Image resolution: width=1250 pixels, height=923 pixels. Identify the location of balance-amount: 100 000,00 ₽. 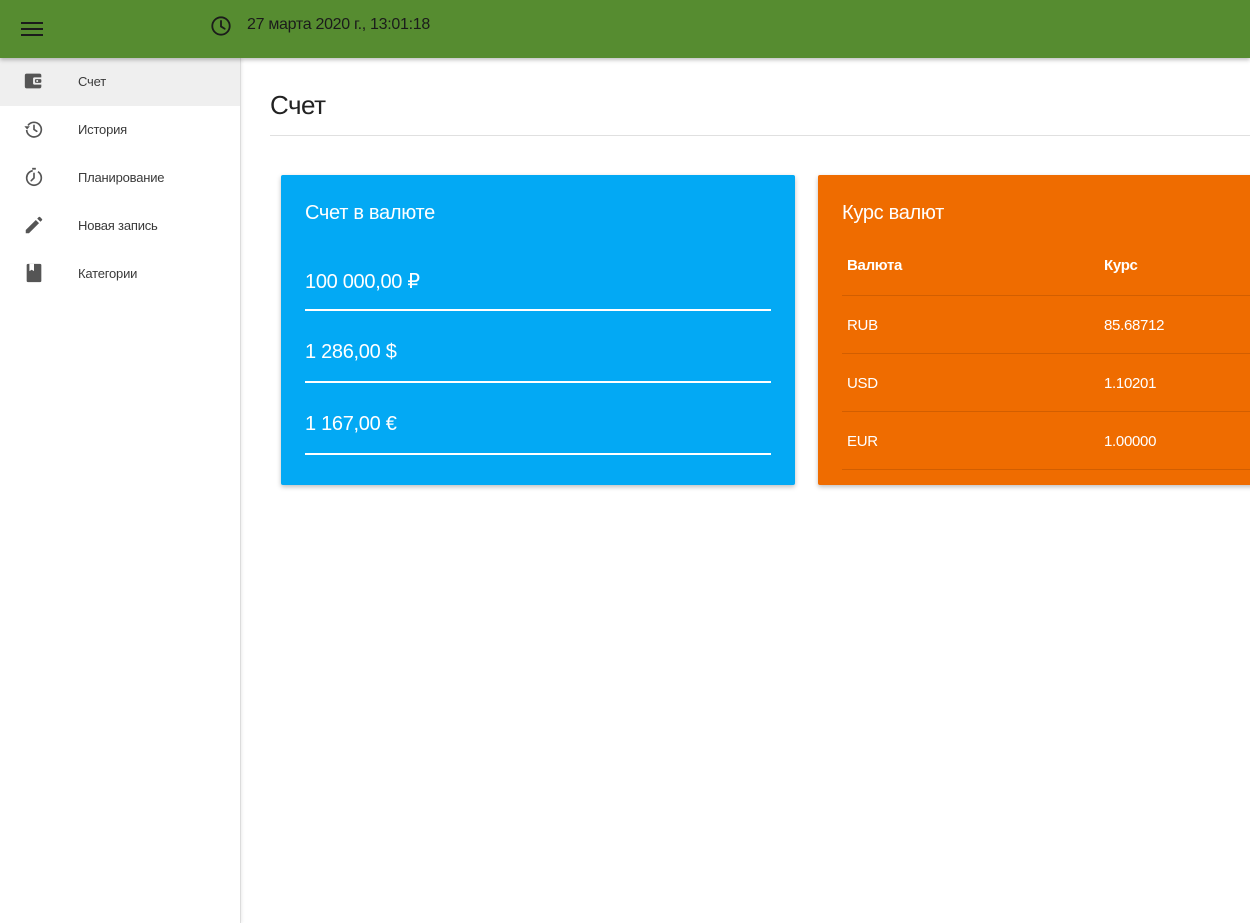
(362, 282).